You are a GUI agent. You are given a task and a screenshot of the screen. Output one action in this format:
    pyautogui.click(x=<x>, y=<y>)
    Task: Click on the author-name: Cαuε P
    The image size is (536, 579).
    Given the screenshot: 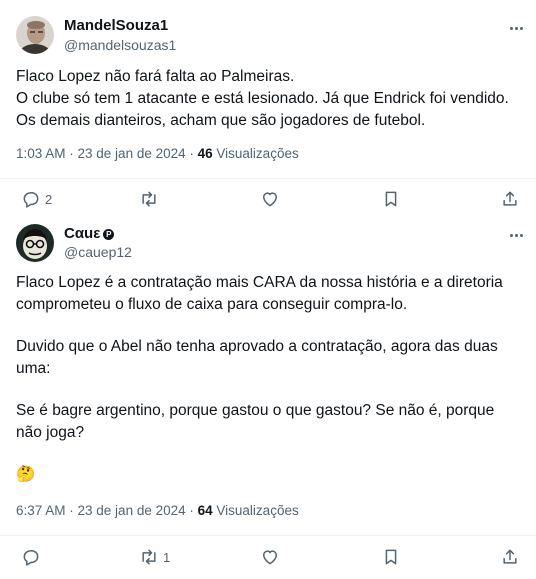 What is the action you would take?
    pyautogui.click(x=89, y=233)
    